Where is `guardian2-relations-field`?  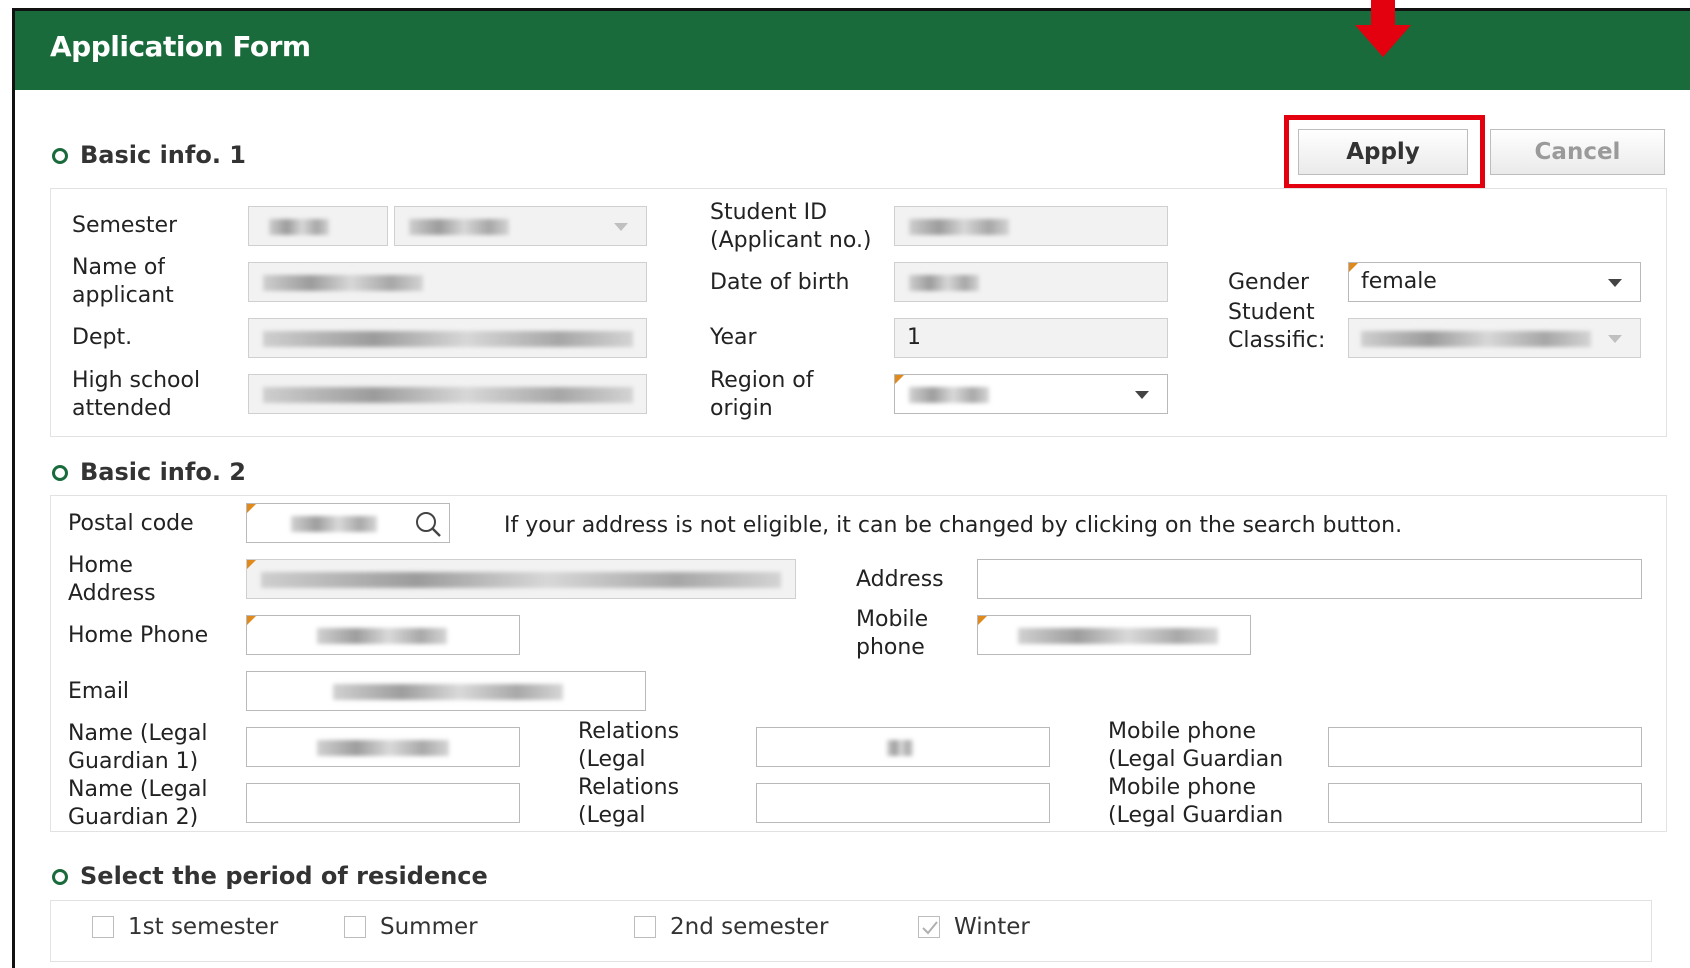 guardian2-relations-field is located at coordinates (903, 803).